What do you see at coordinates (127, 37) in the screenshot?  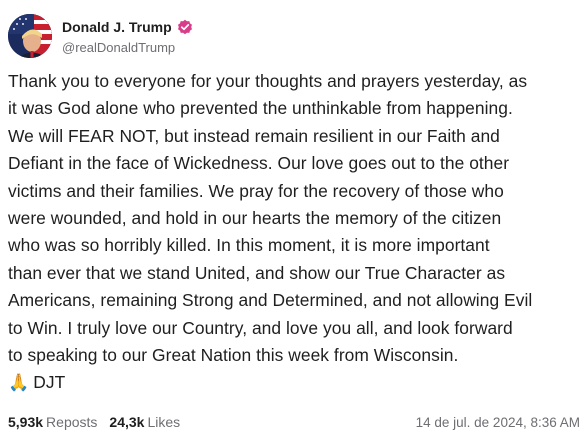 I see `author-info: Donald J. Trump @realDonaldTrump` at bounding box center [127, 37].